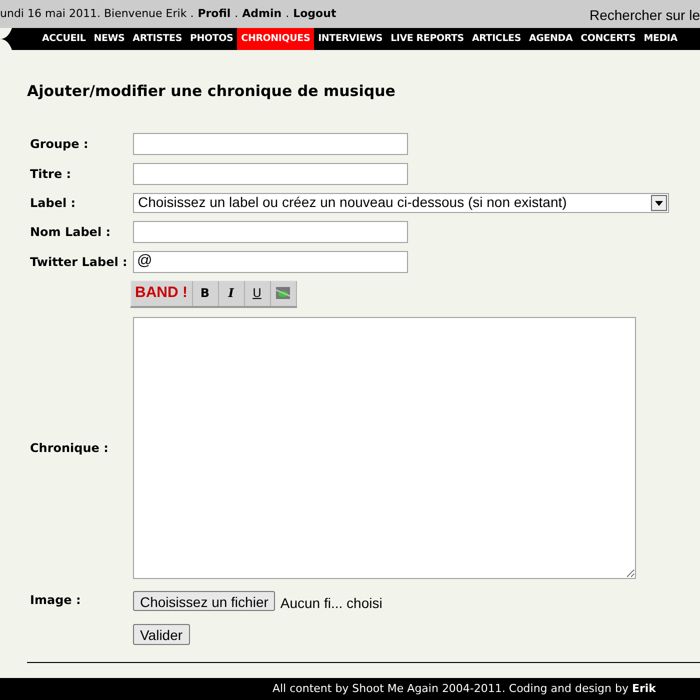 This screenshot has width=700, height=700. What do you see at coordinates (109, 39) in the screenshot?
I see `nav-tab: NEWS` at bounding box center [109, 39].